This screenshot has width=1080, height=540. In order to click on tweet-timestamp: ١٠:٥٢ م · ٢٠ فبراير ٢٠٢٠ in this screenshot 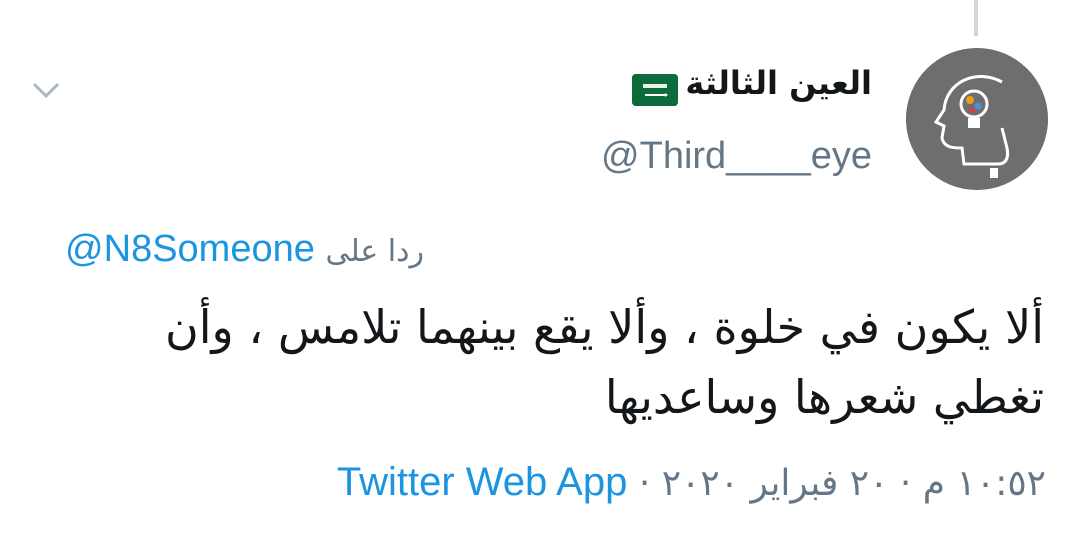, I will do `click(854, 483)`.